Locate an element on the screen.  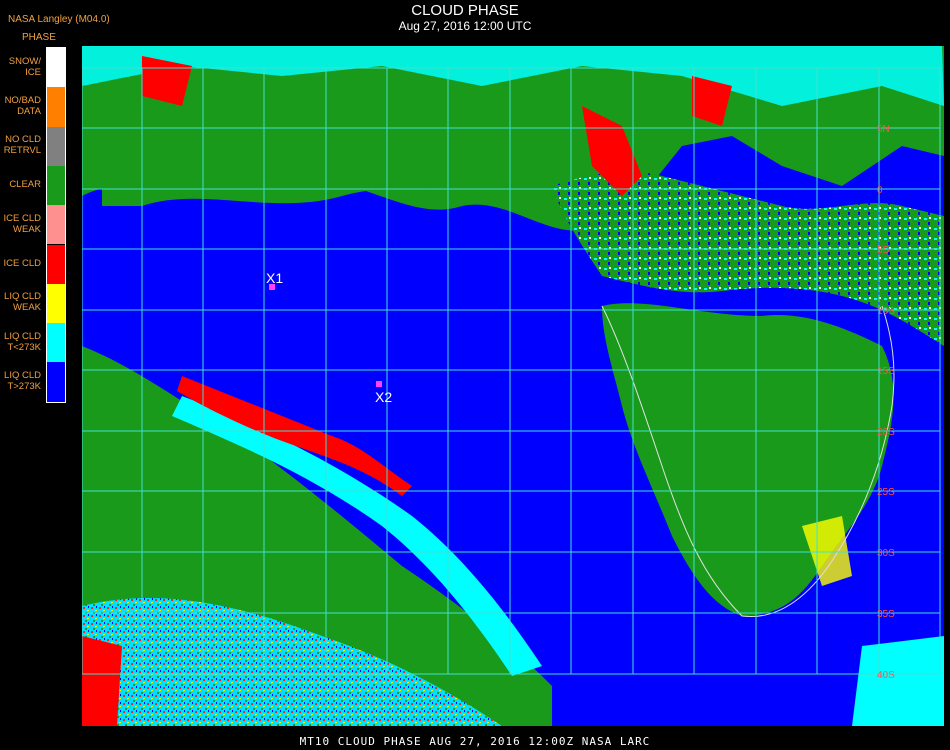
latitude-label: 20S is located at coordinates (886, 432).